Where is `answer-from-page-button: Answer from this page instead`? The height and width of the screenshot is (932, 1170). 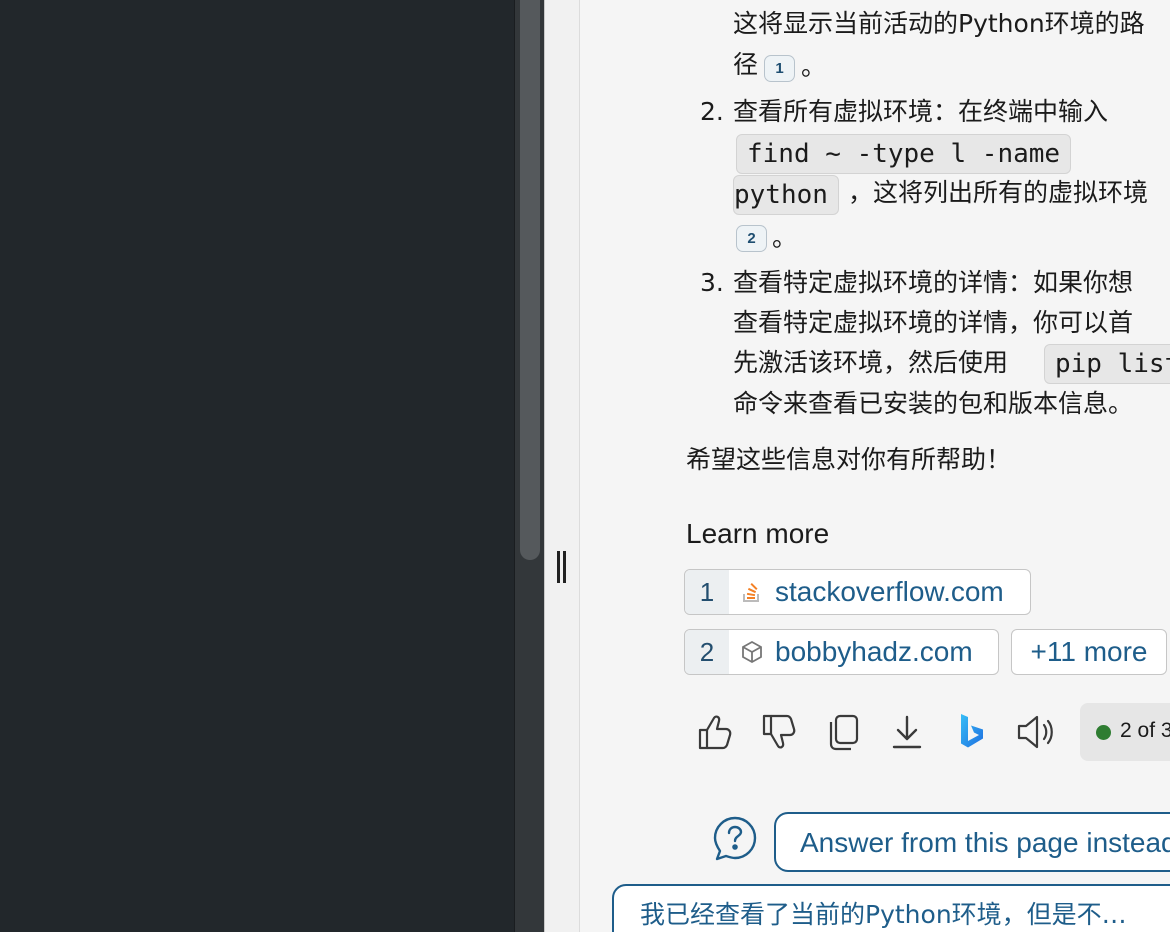
answer-from-page-button: Answer from this page instead is located at coordinates (972, 842).